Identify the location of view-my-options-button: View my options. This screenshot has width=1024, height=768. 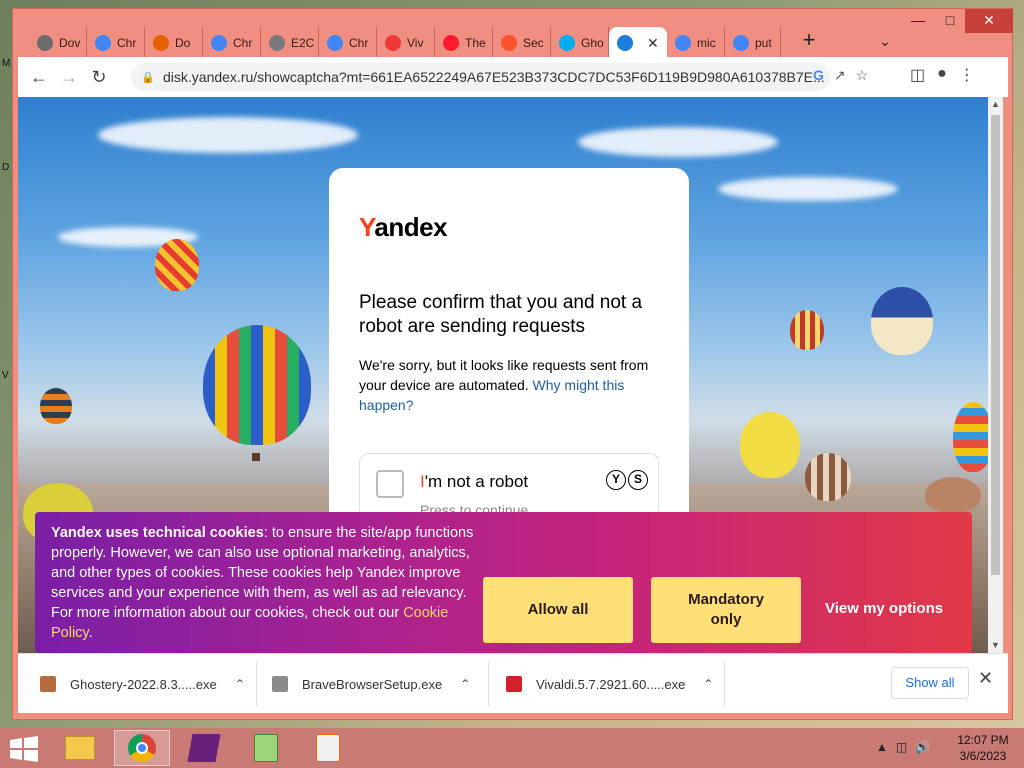
(884, 608).